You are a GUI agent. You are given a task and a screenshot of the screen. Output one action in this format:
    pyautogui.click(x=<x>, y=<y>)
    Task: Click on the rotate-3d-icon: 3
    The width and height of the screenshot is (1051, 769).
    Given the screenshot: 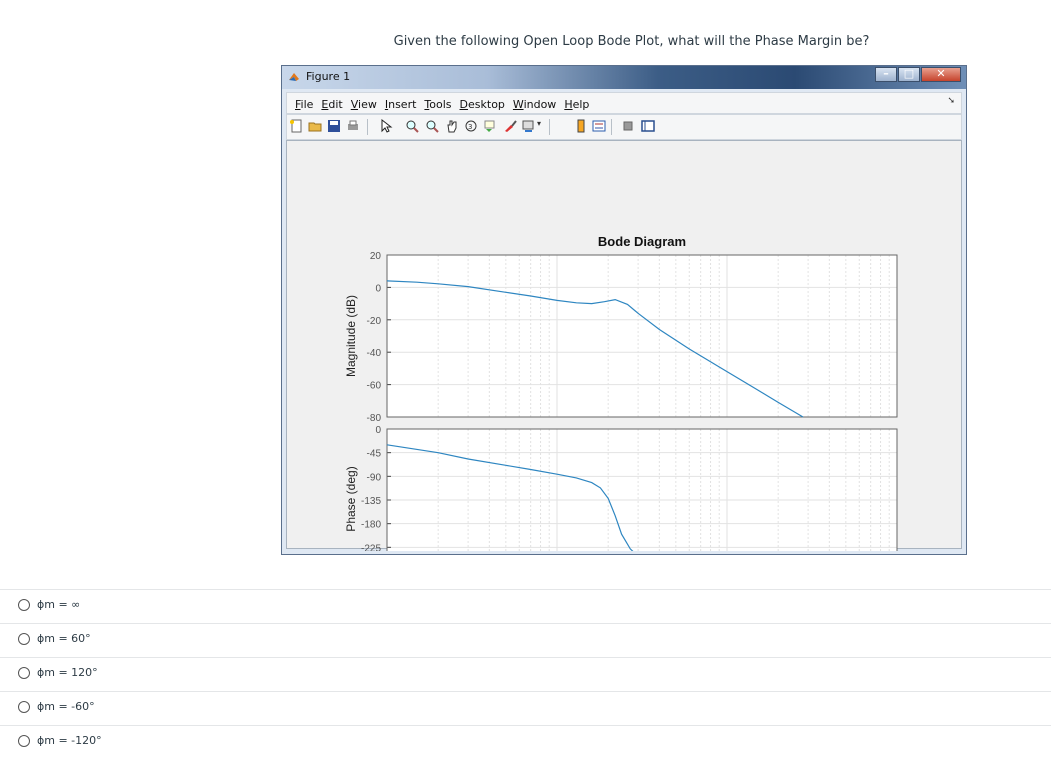 What is the action you would take?
    pyautogui.click(x=471, y=126)
    